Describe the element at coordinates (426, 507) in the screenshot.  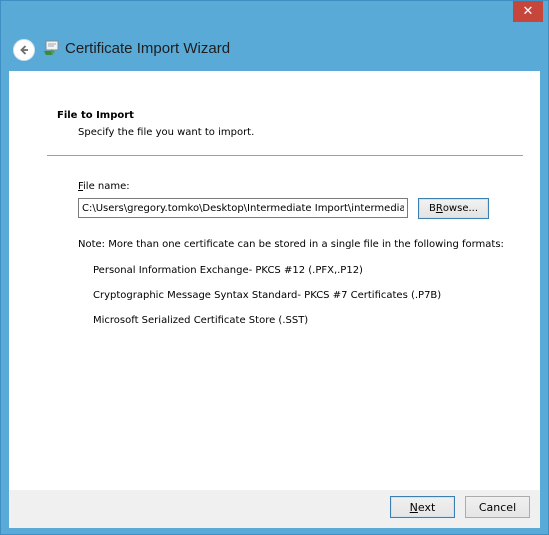
I see `next-button-label: ext` at that location.